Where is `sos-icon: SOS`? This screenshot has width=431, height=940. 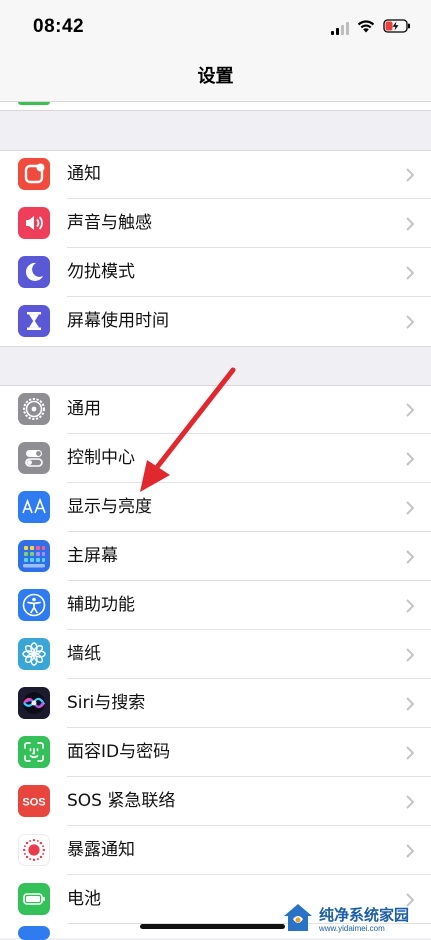 sos-icon: SOS is located at coordinates (34, 801).